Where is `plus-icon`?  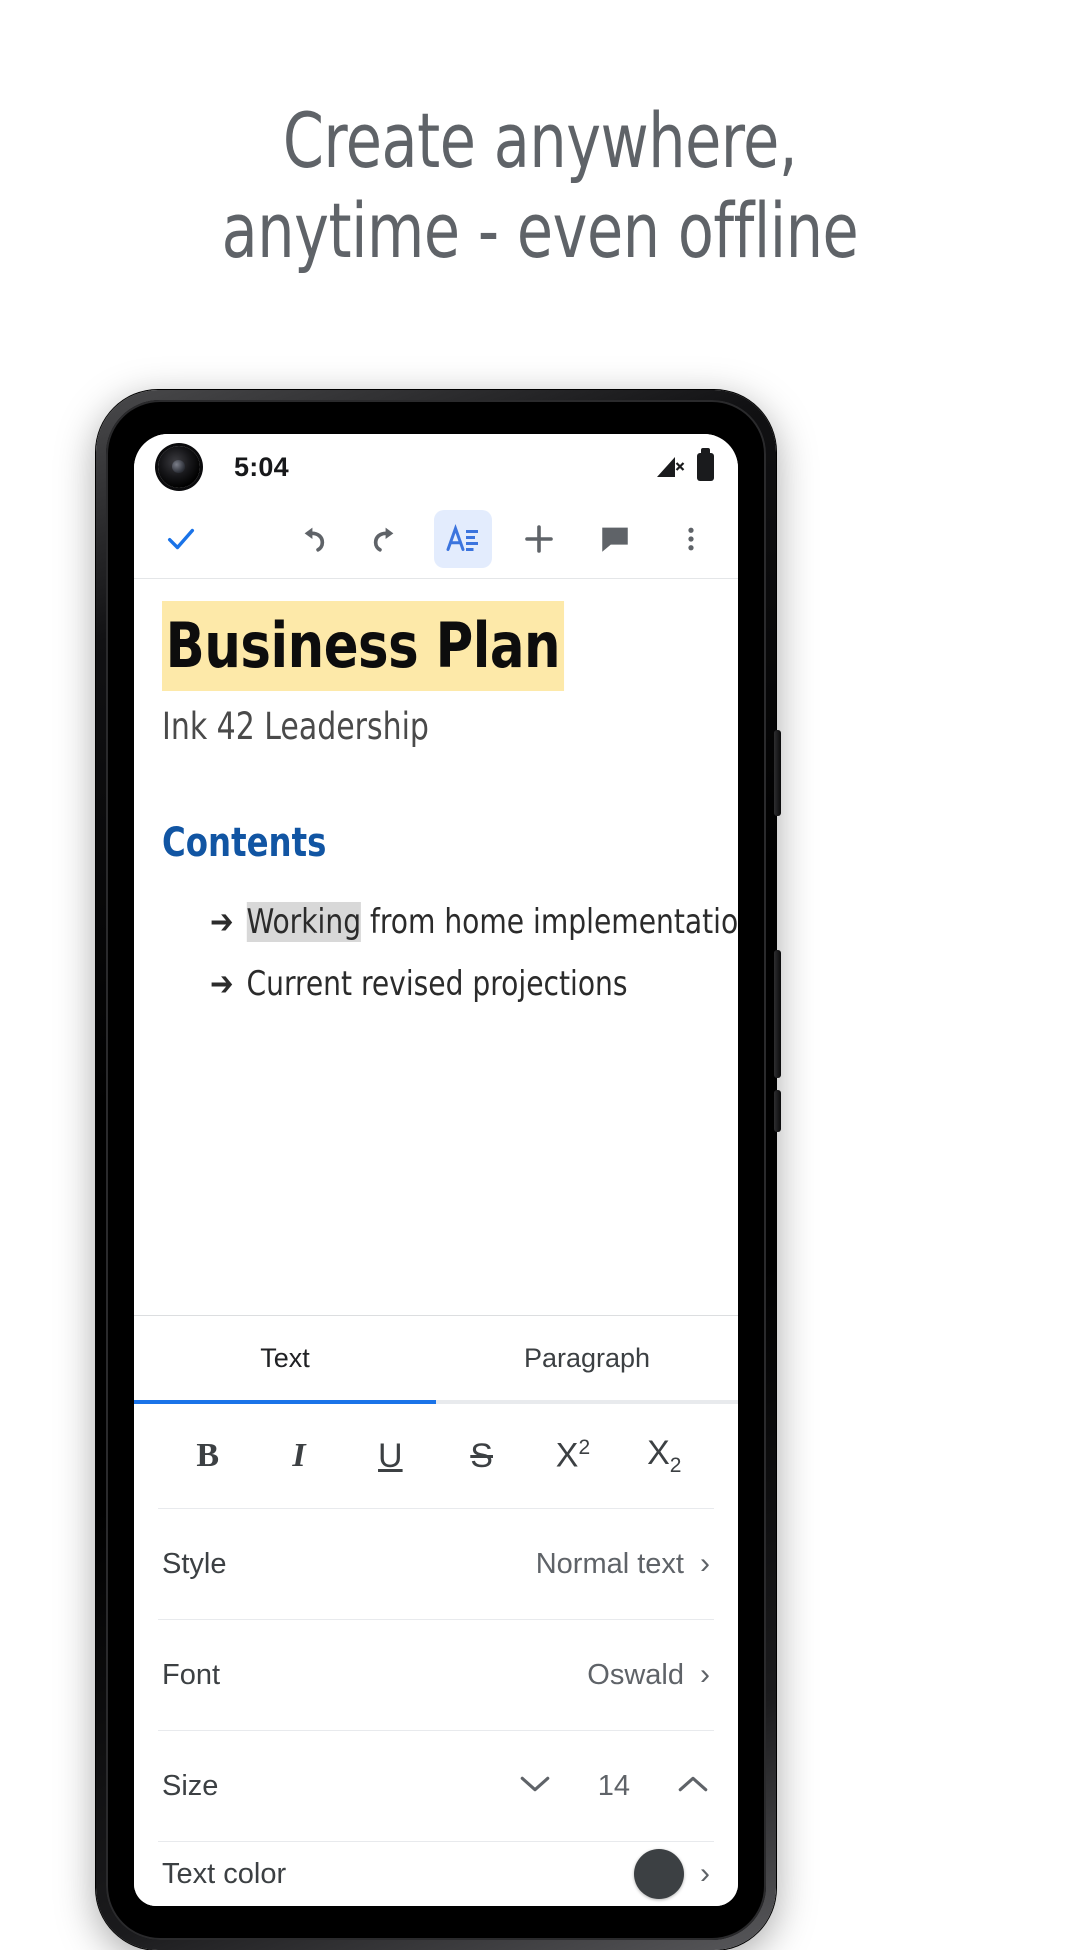
plus-icon is located at coordinates (539, 539).